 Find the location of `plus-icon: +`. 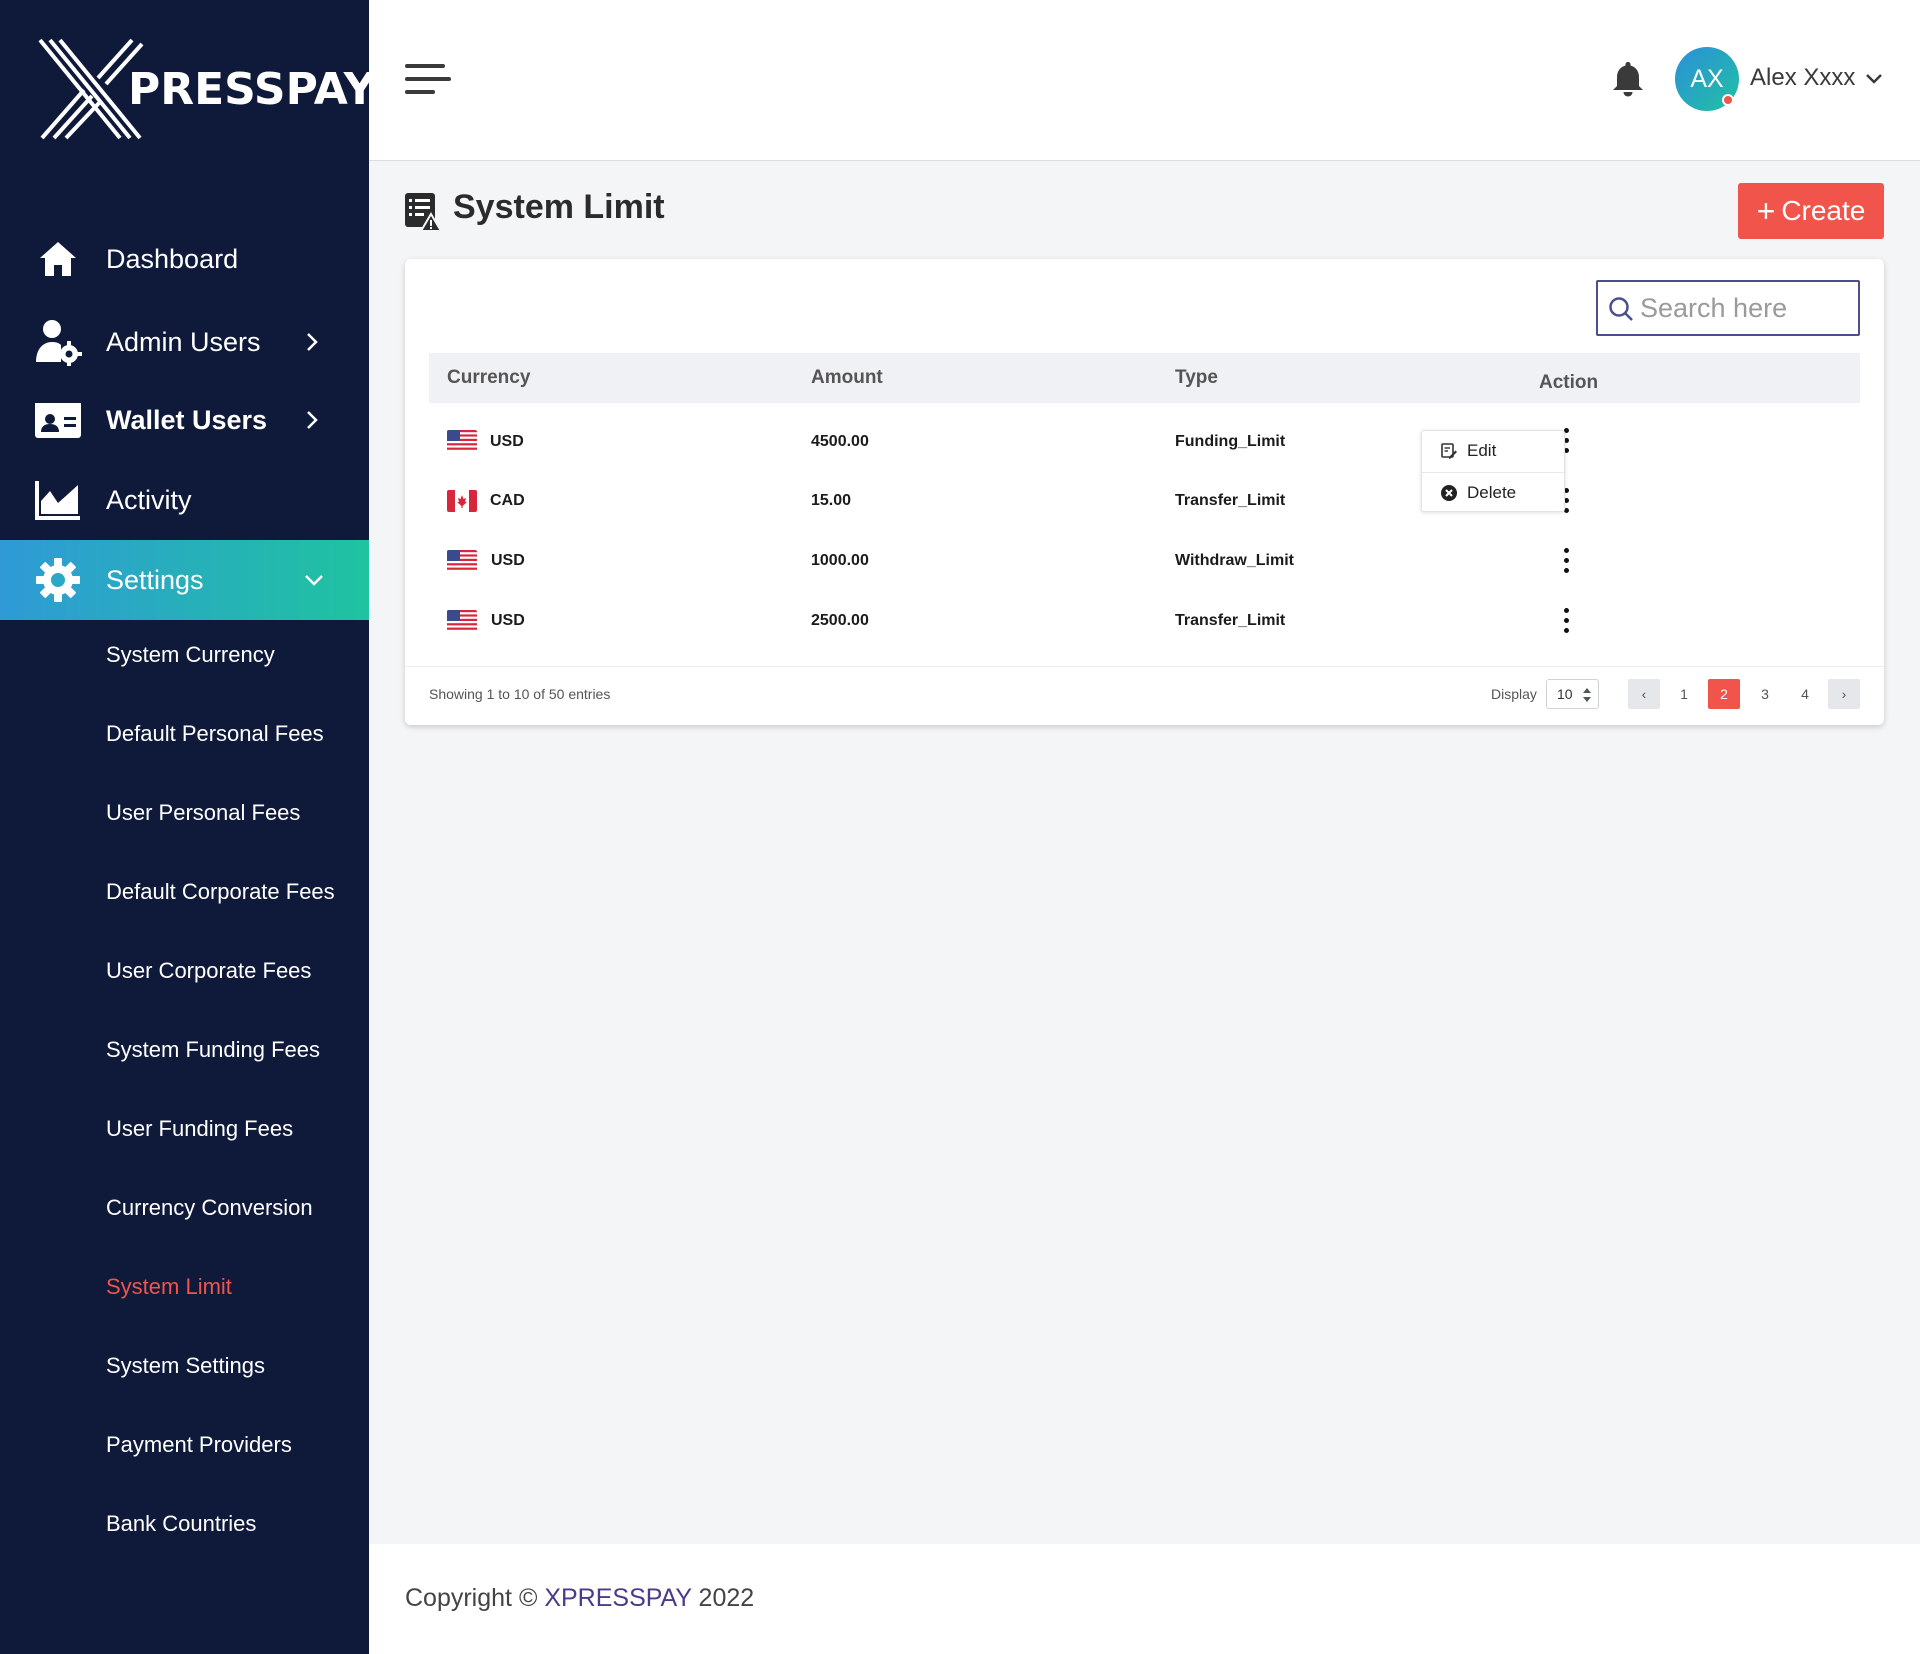

plus-icon: + is located at coordinates (1766, 211).